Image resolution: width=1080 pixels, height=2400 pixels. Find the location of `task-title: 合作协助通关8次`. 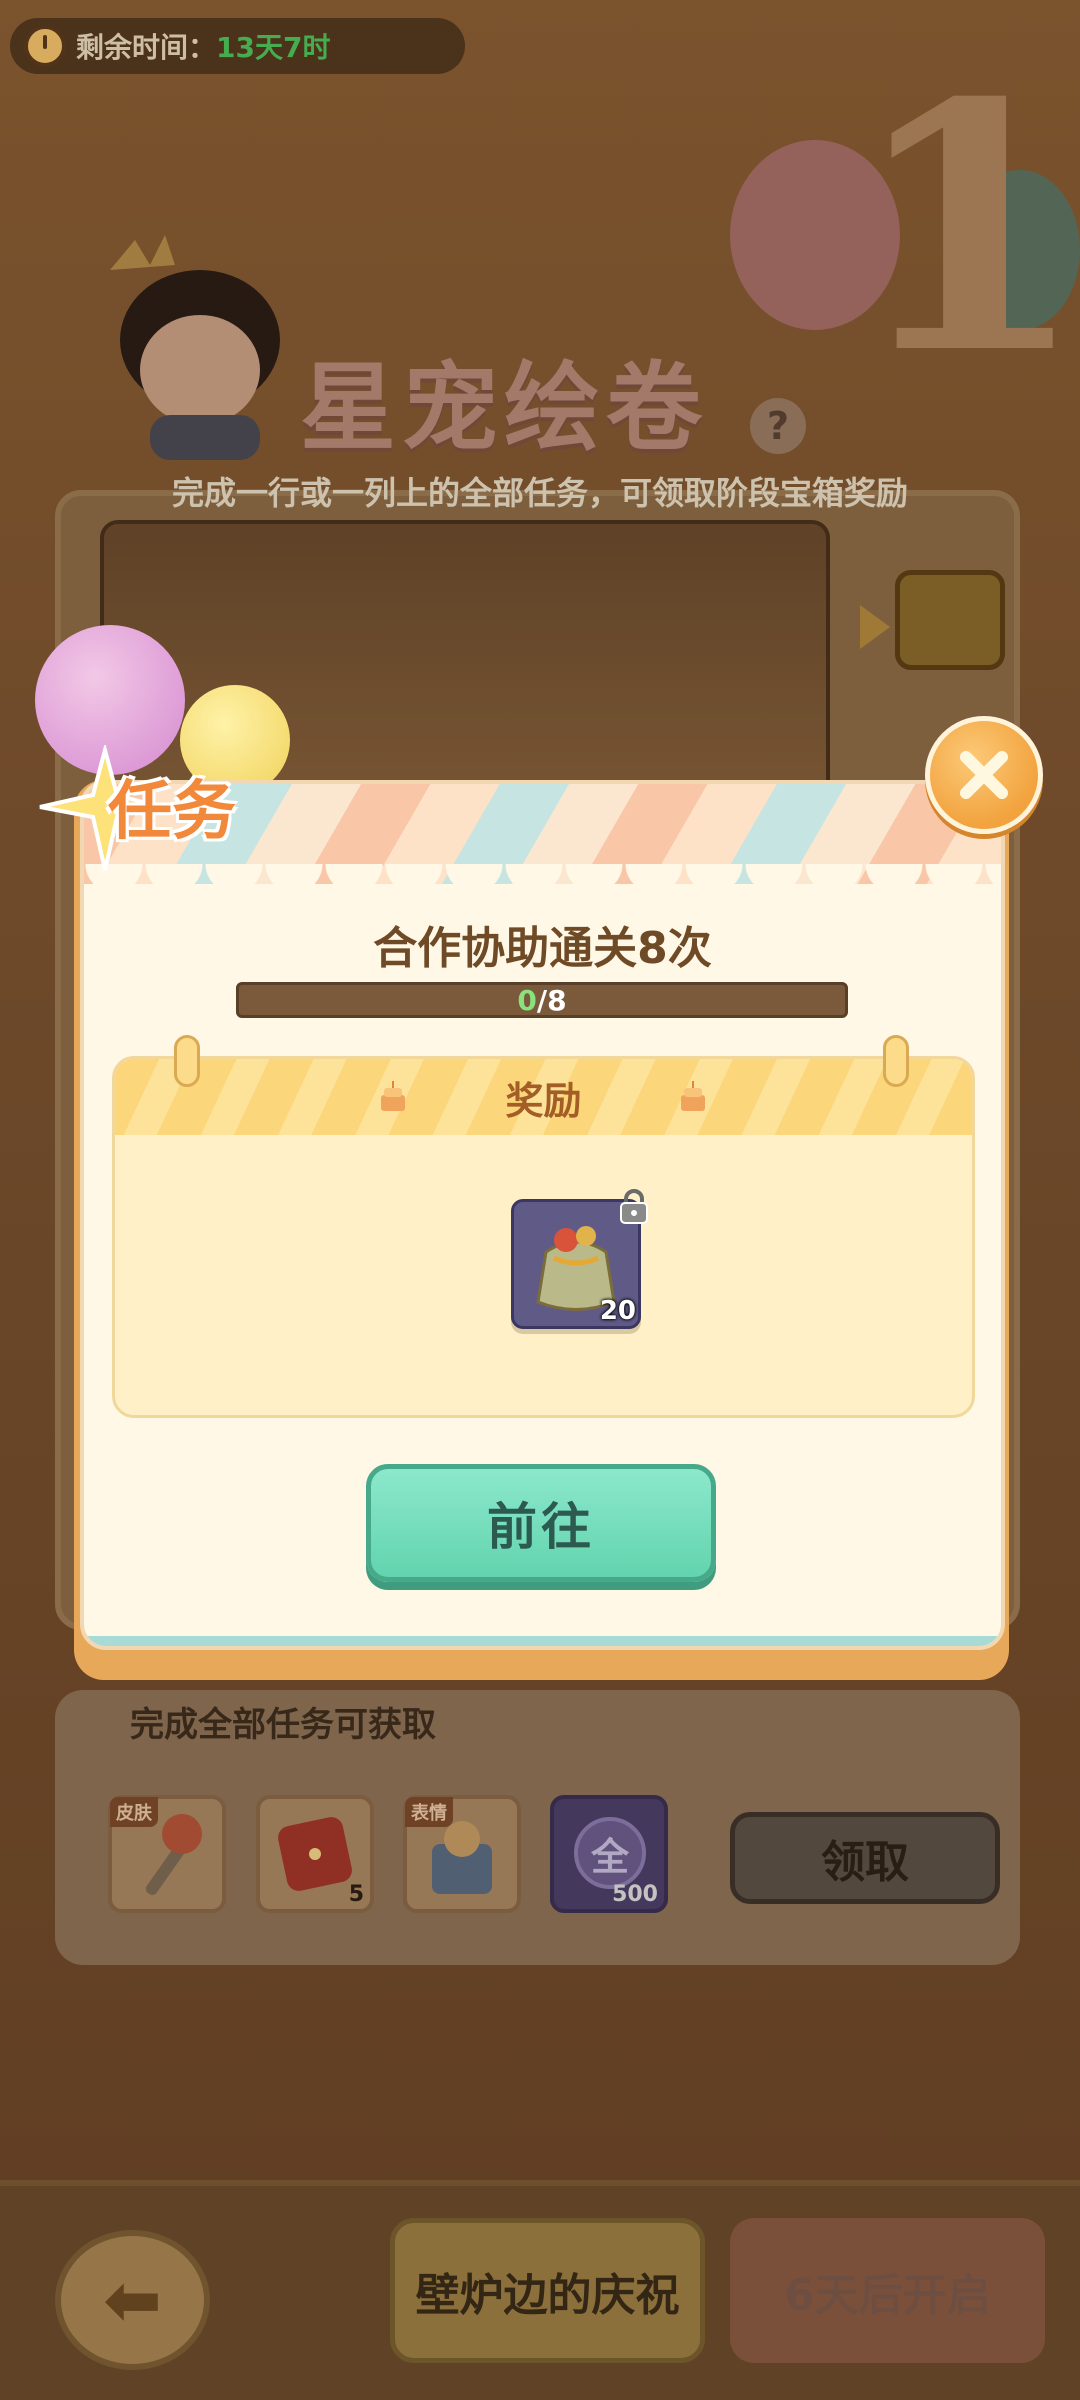

task-title: 合作协助通关8次 is located at coordinates (542, 948).